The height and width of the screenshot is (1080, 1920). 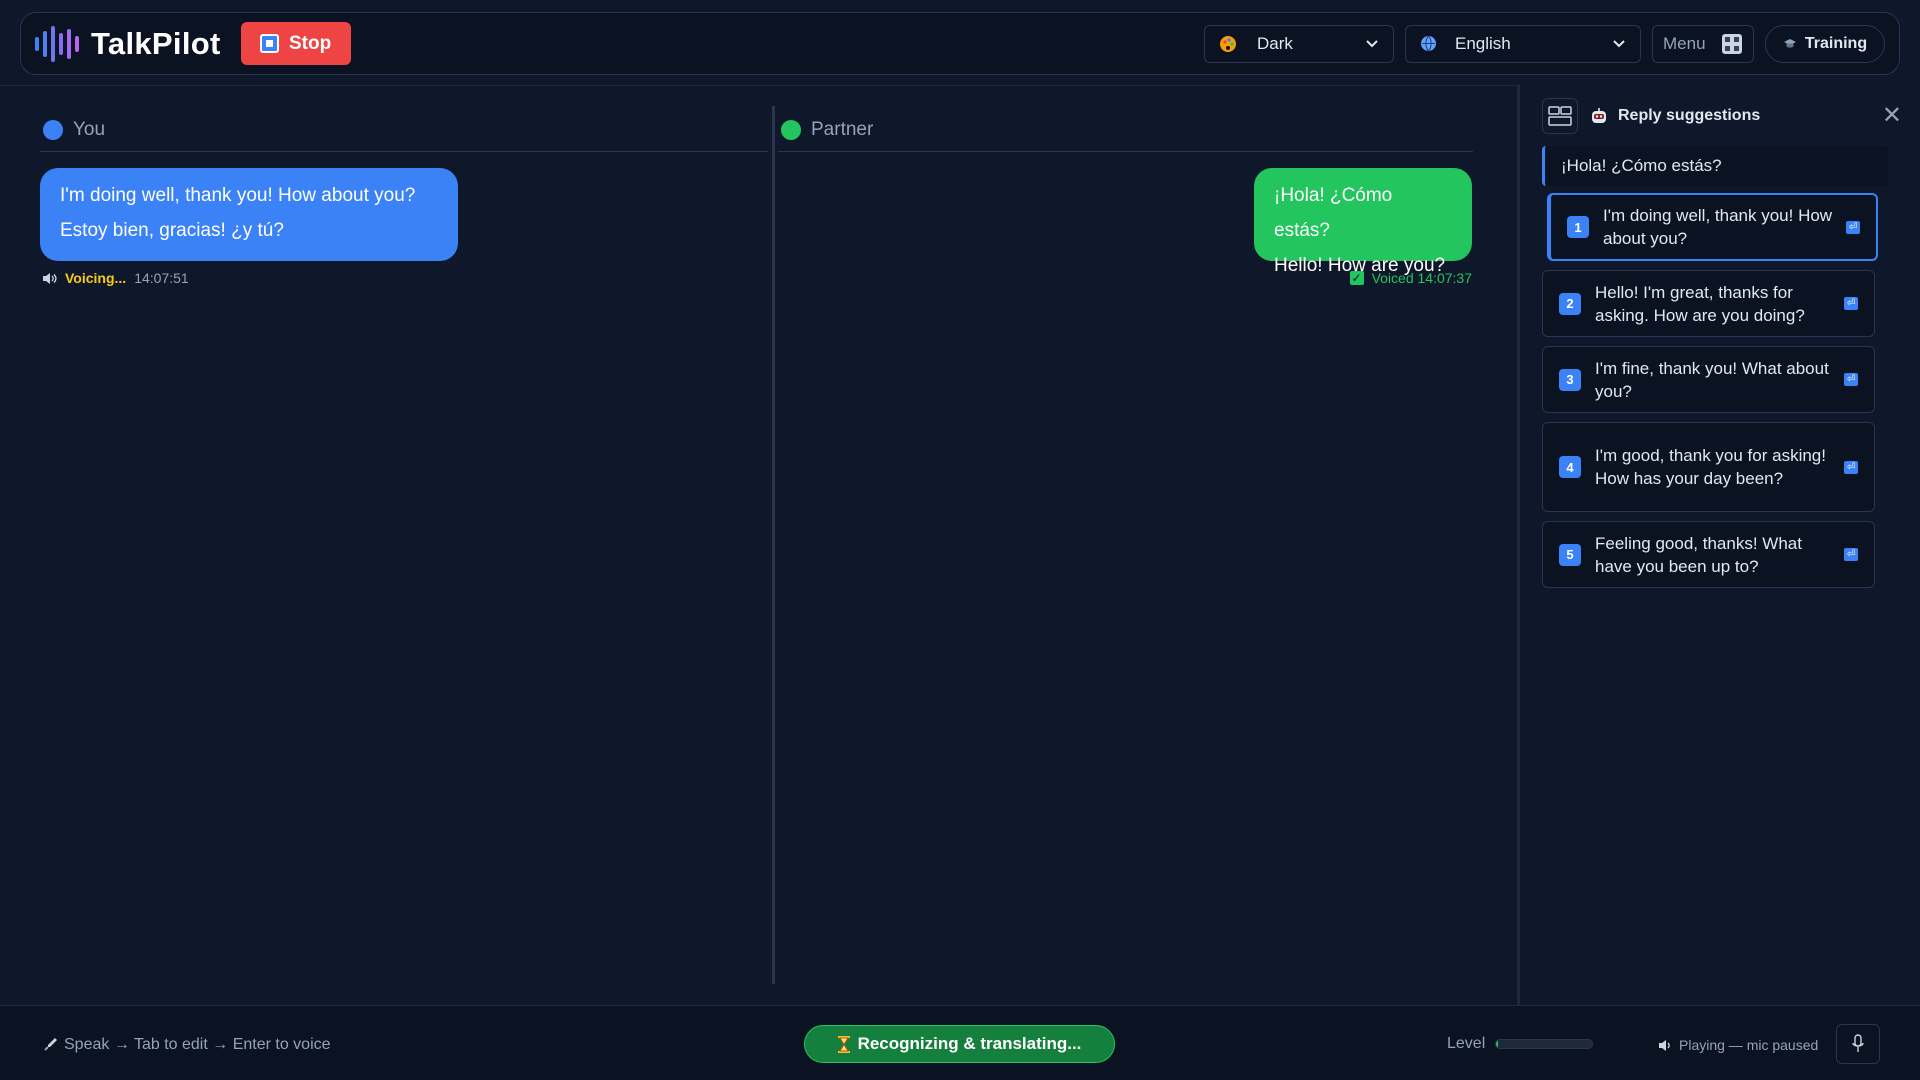 I want to click on robot-icon, so click(x=1599, y=115).